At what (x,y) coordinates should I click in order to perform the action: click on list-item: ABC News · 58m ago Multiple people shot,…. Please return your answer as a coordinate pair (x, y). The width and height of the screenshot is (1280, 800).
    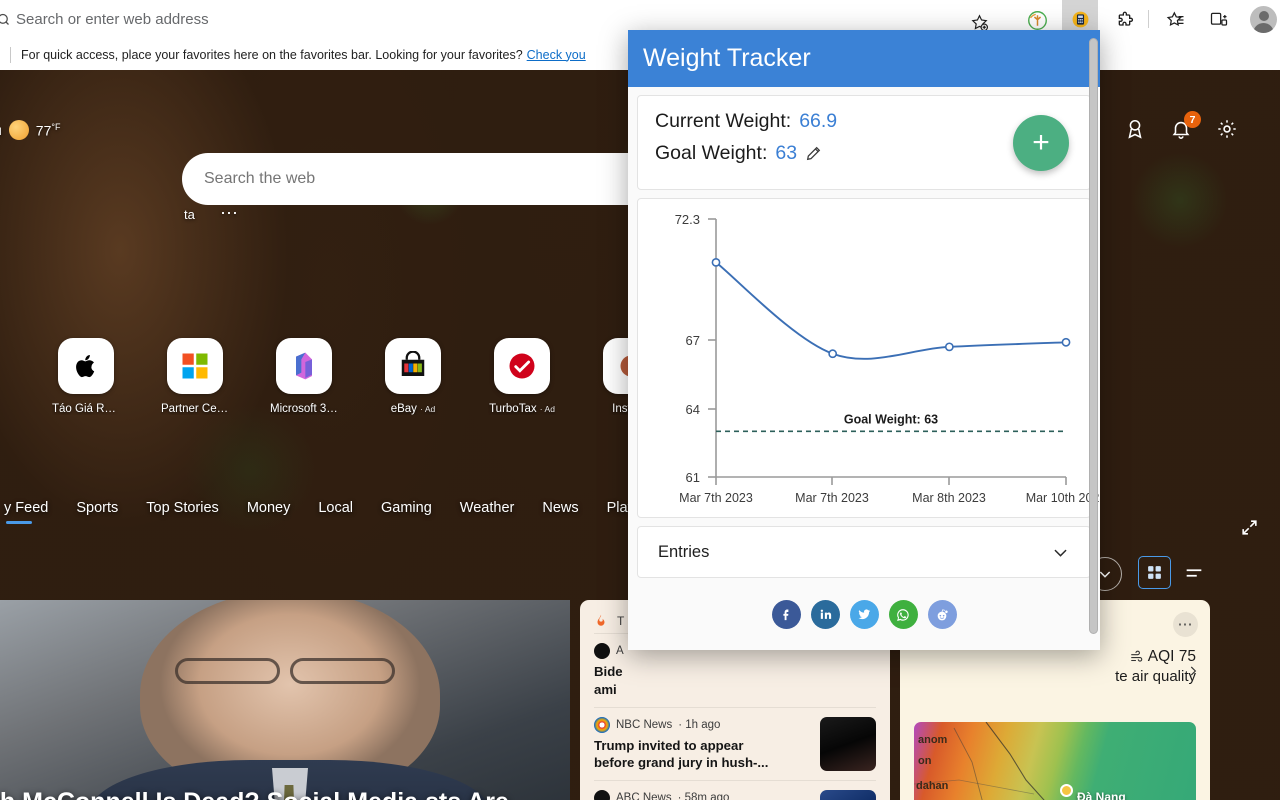
    Looking at the image, I should click on (735, 790).